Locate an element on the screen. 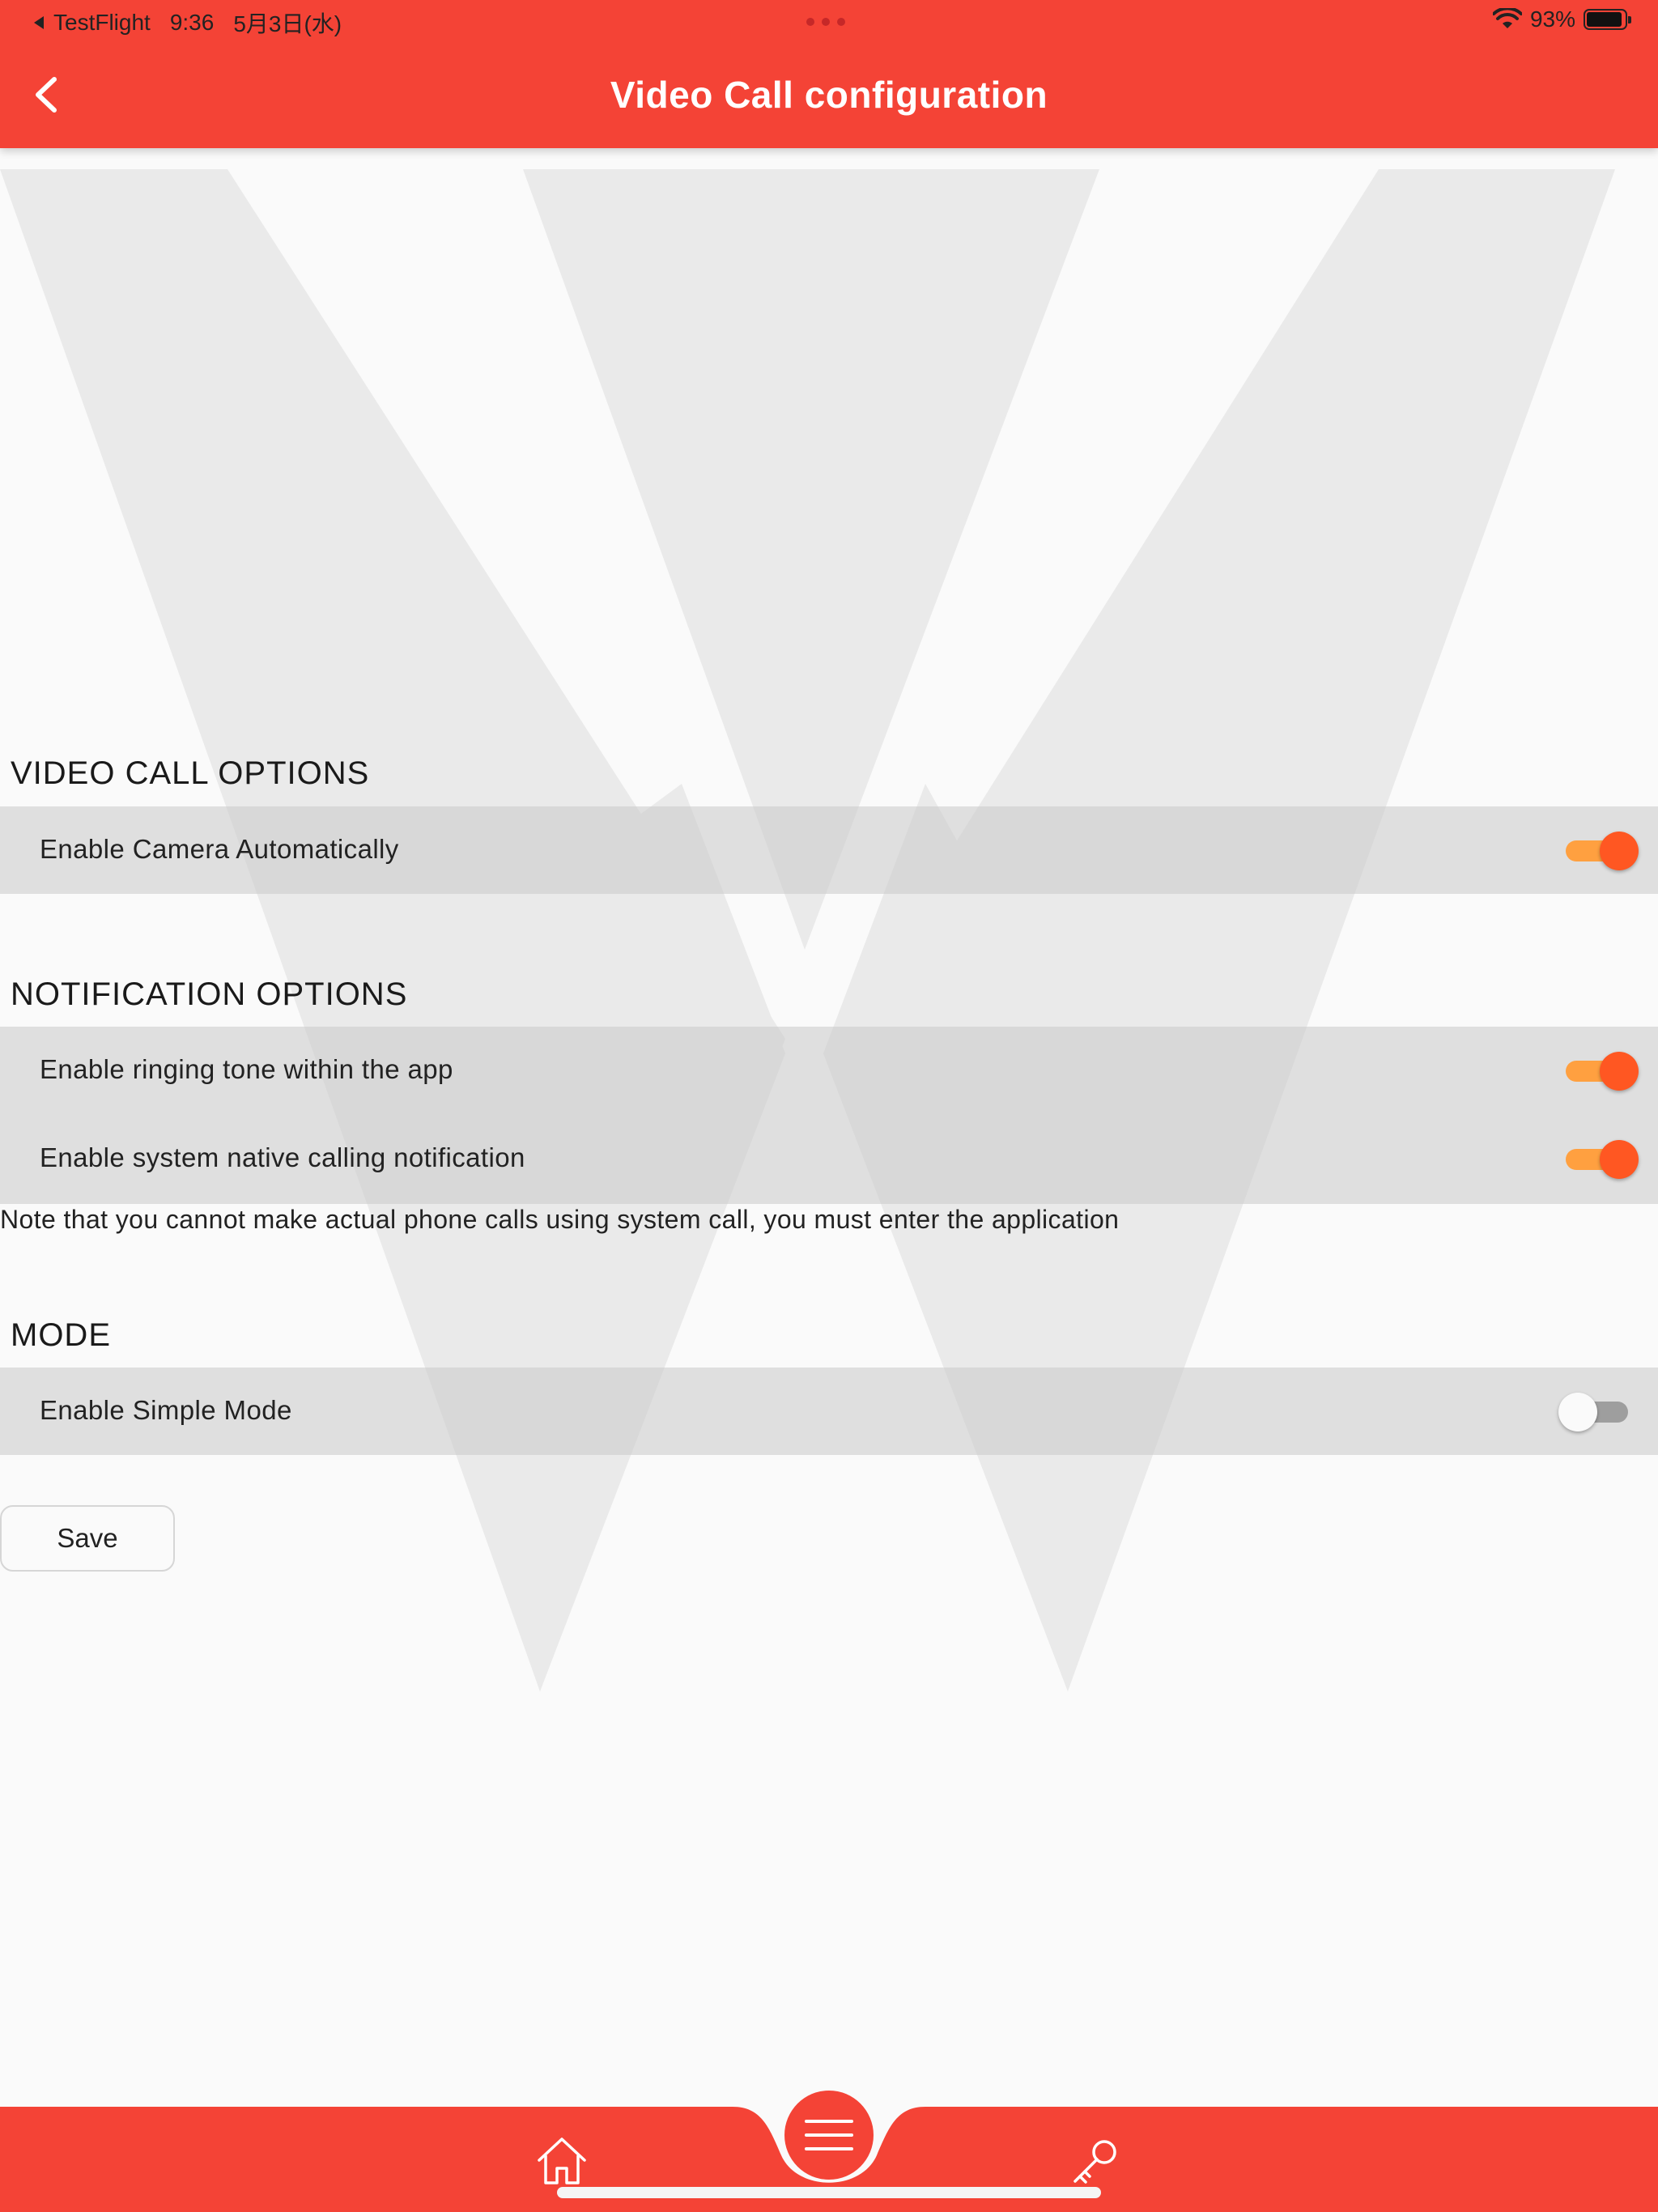  home-indicator is located at coordinates (829, 2193).